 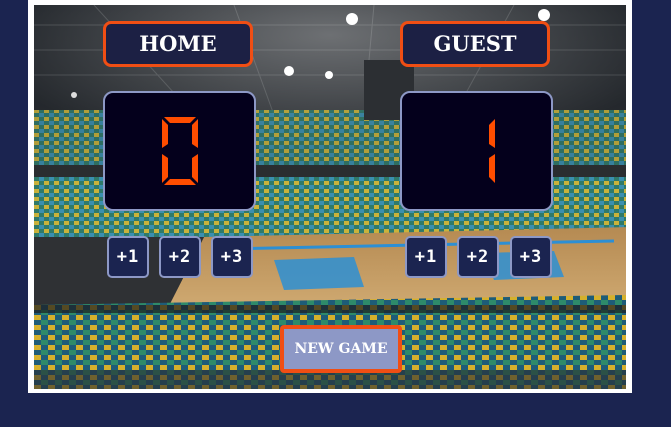 I want to click on new-game-button: NEW GAME, so click(x=341, y=349).